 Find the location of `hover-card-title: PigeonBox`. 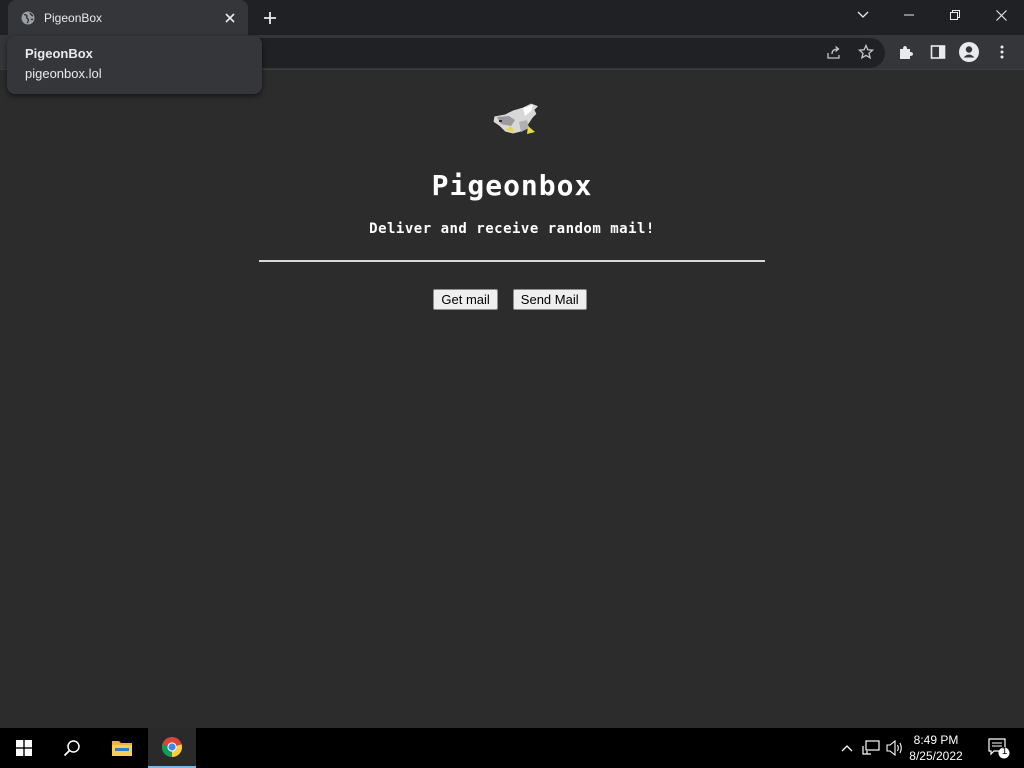

hover-card-title: PigeonBox is located at coordinates (59, 53).